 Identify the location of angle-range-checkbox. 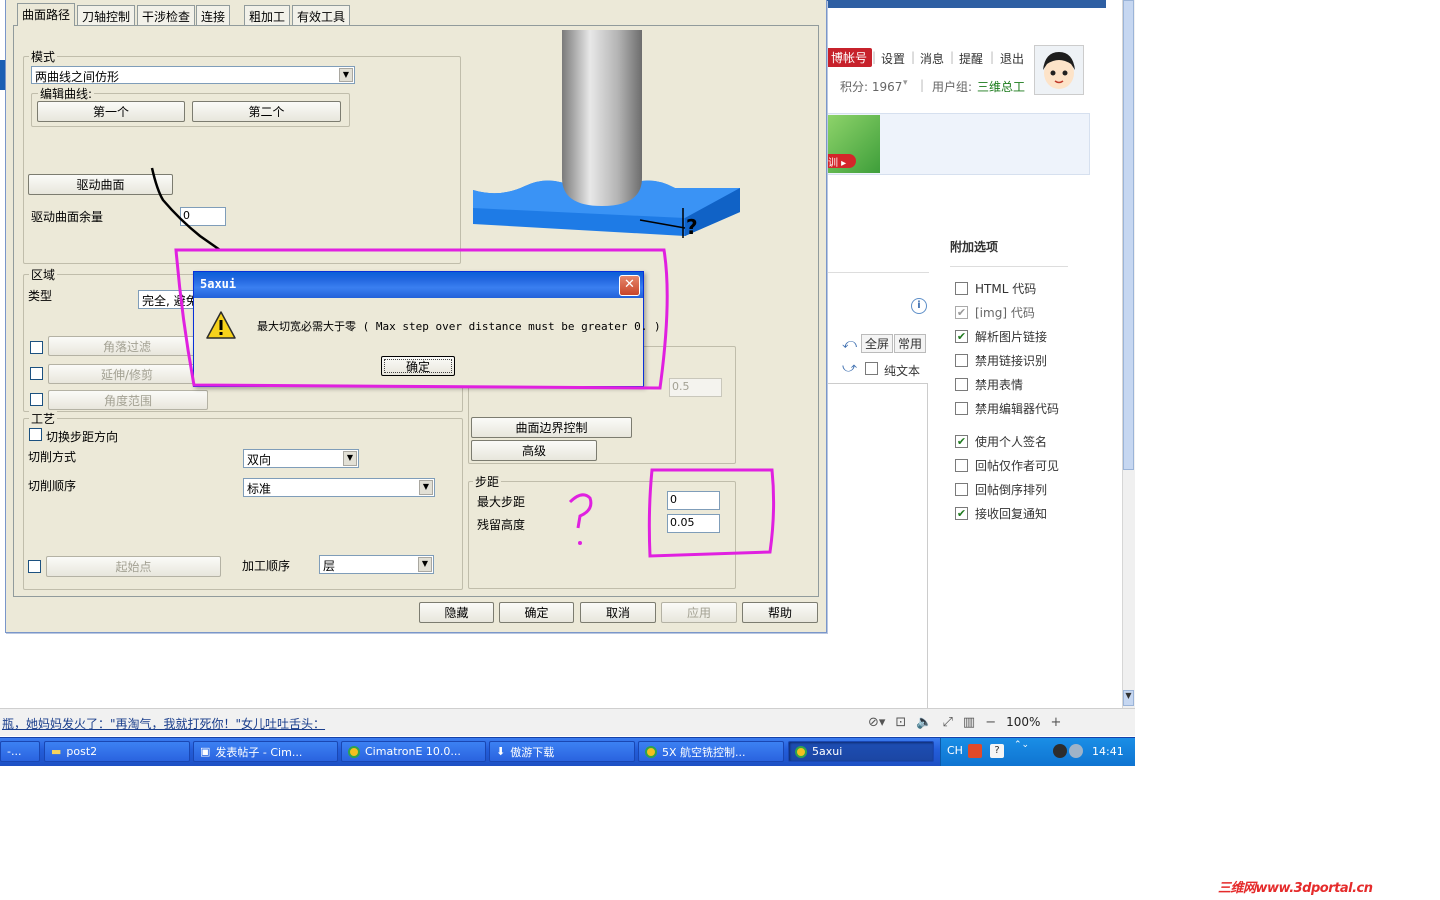
(36, 399).